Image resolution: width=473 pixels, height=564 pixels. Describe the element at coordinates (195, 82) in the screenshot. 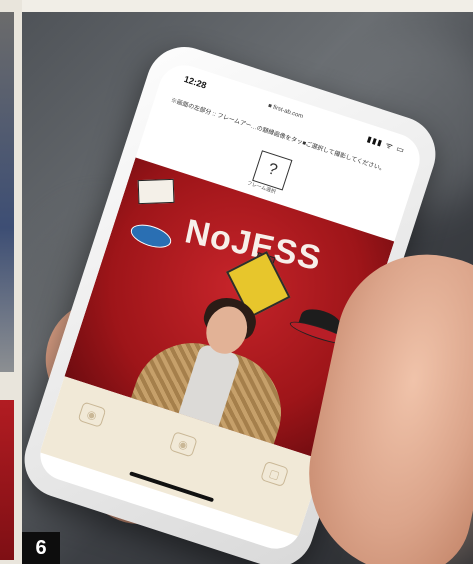

I see `status-time: 12:28` at that location.